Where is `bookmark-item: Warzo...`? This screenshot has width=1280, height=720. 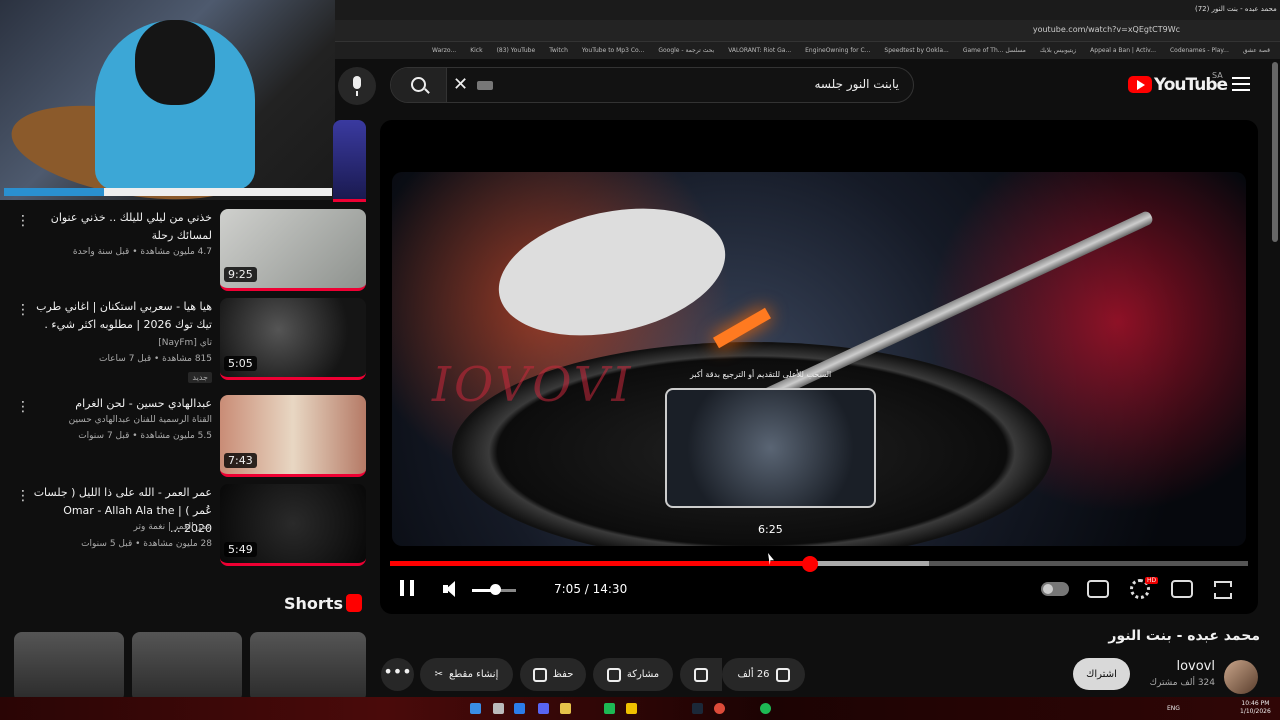
bookmark-item: Warzo... is located at coordinates (444, 50).